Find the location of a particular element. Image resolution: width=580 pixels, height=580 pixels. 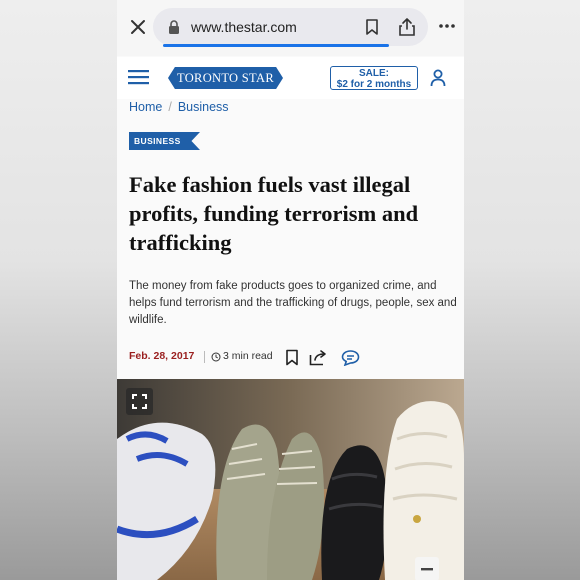

page-load-progress is located at coordinates (276, 45).